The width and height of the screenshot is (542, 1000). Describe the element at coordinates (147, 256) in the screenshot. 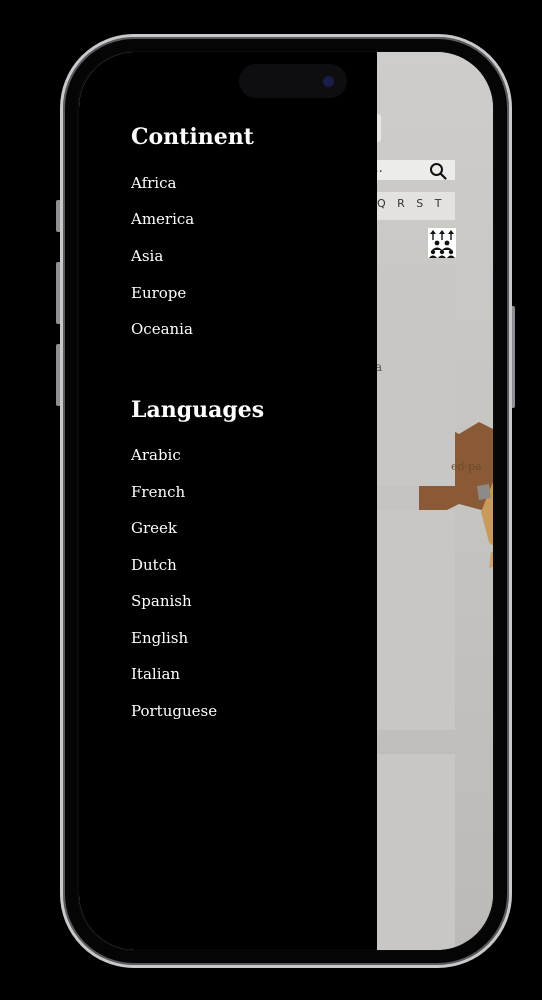

I see `continent-item-asia: Asia` at that location.